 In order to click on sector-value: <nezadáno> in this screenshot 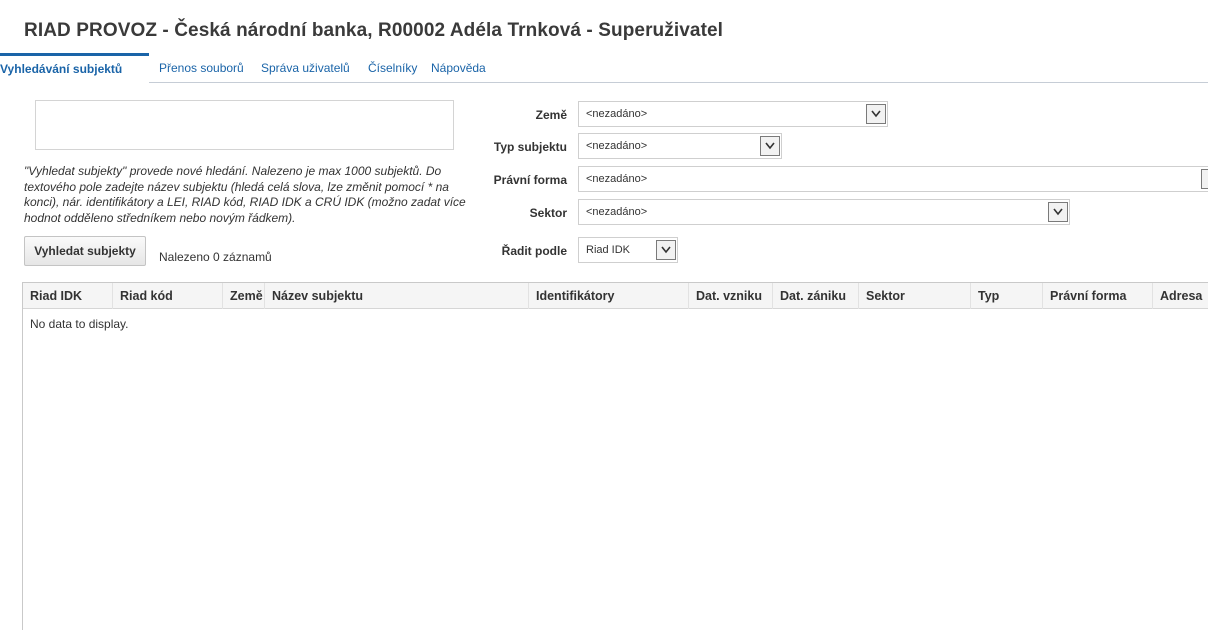, I will do `click(617, 212)`.